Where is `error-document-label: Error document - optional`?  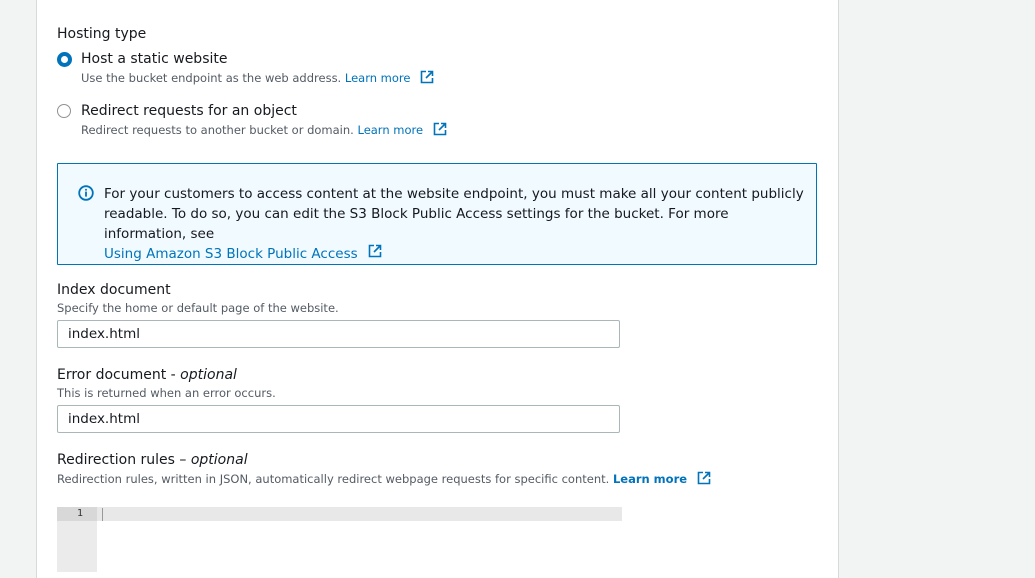 error-document-label: Error document - optional is located at coordinates (147, 375).